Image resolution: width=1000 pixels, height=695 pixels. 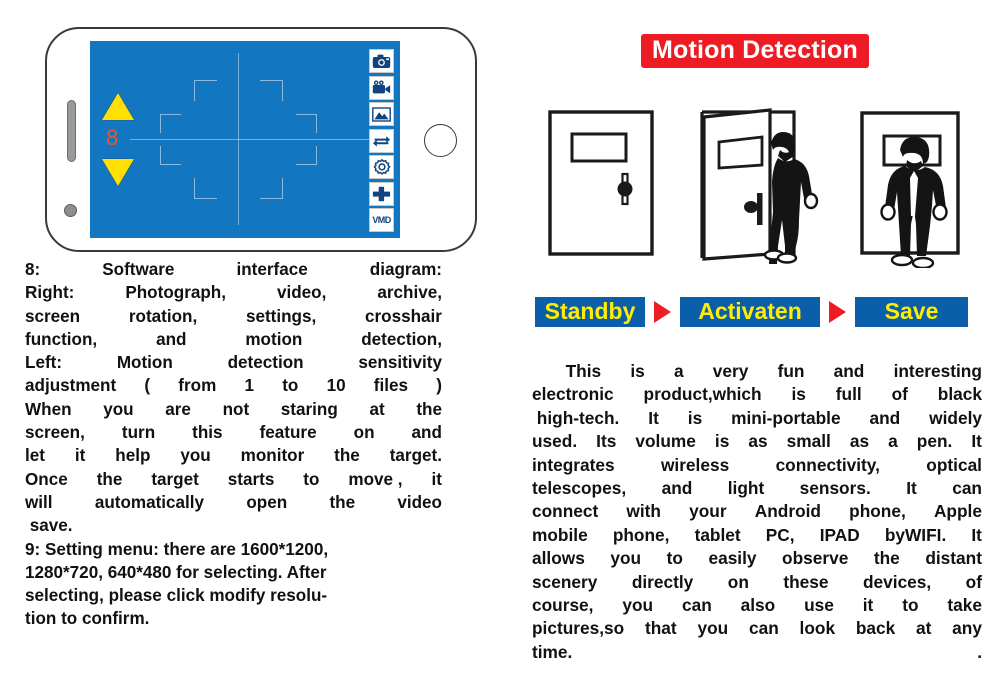 What do you see at coordinates (138, 433) in the screenshot?
I see `text-token: turn` at bounding box center [138, 433].